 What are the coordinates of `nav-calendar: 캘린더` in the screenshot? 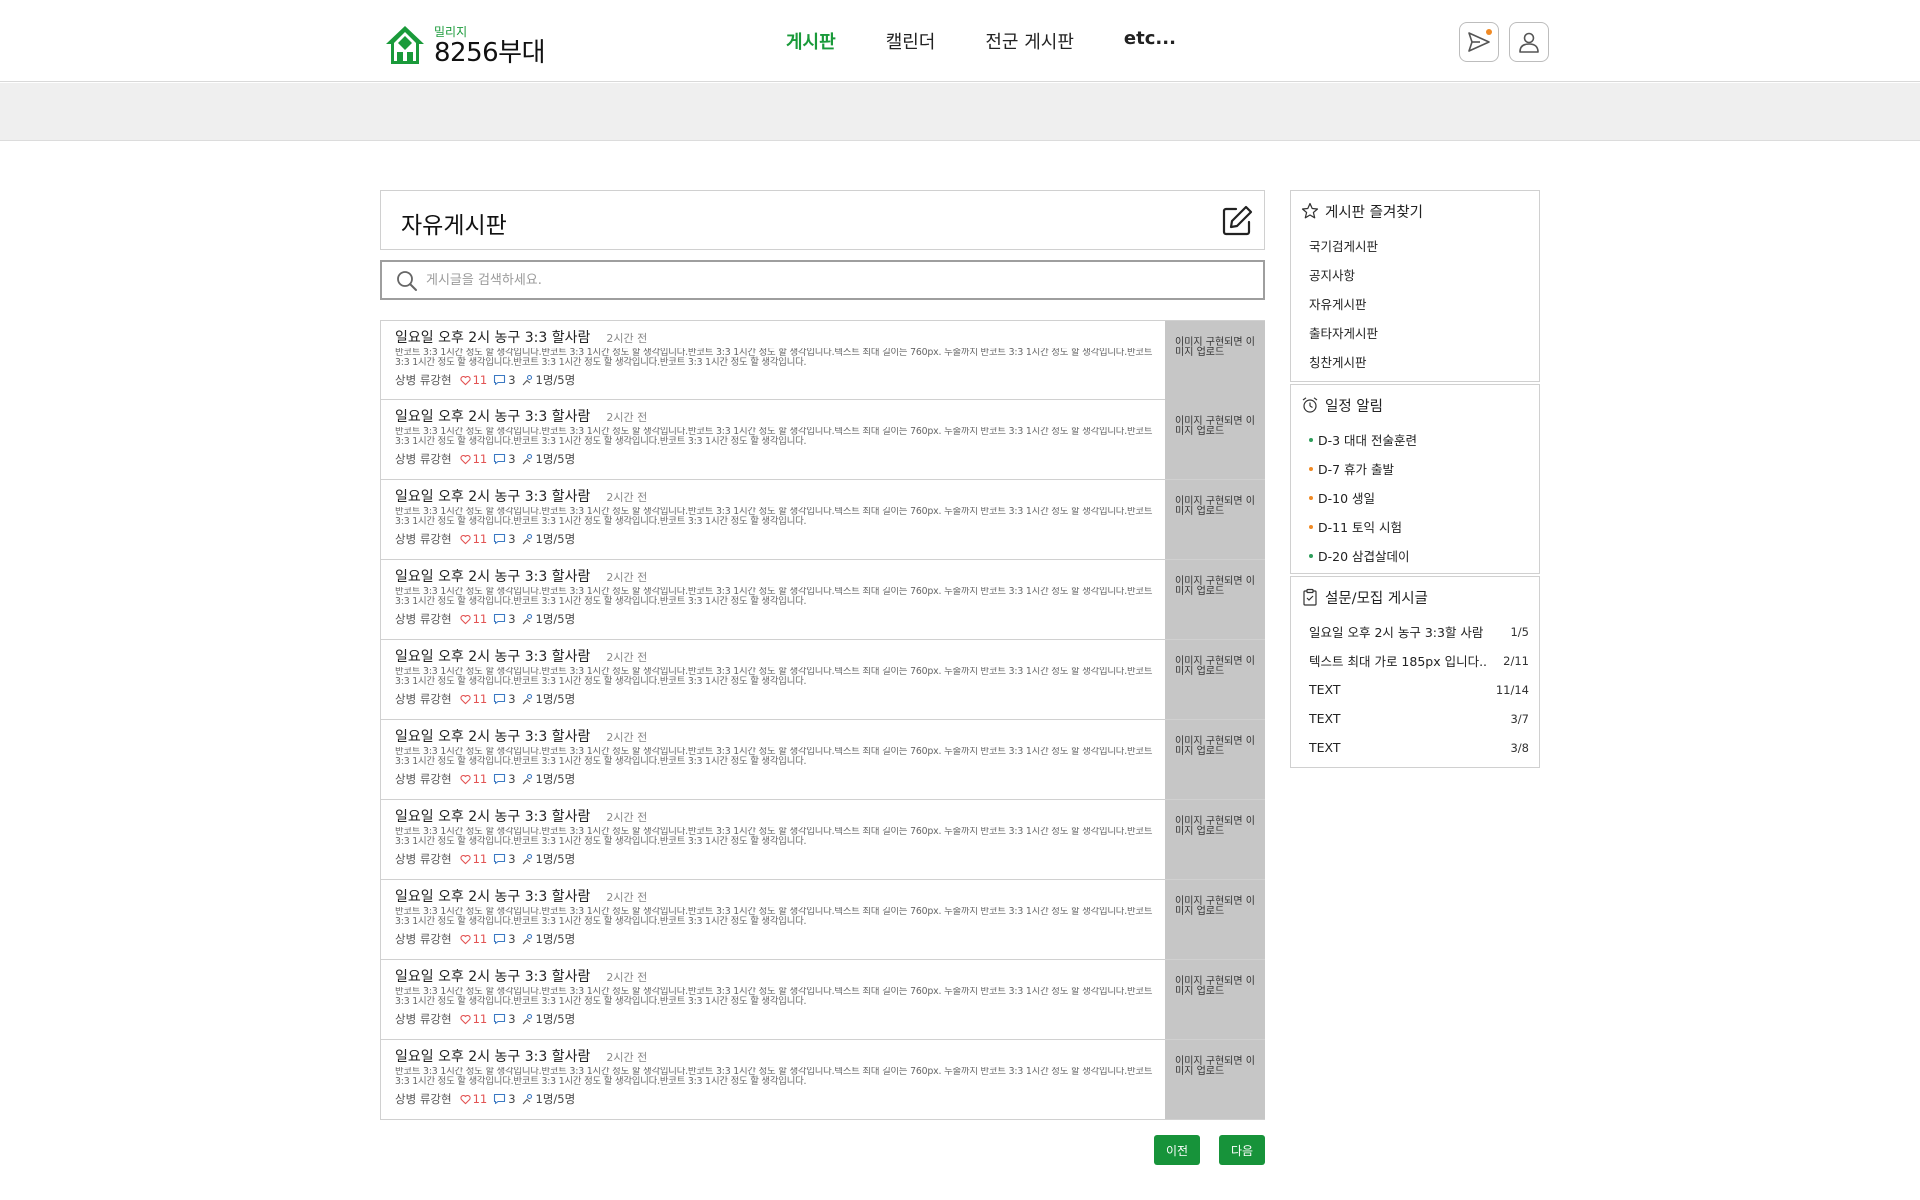 It's located at (911, 41).